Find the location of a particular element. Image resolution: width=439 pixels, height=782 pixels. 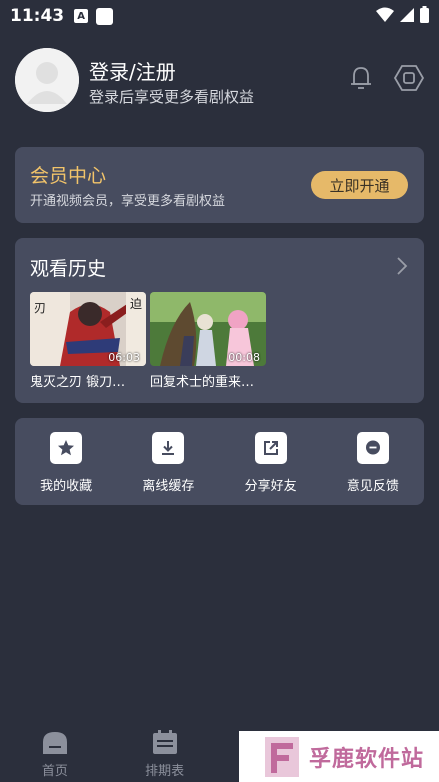

download-icon is located at coordinates (168, 448).